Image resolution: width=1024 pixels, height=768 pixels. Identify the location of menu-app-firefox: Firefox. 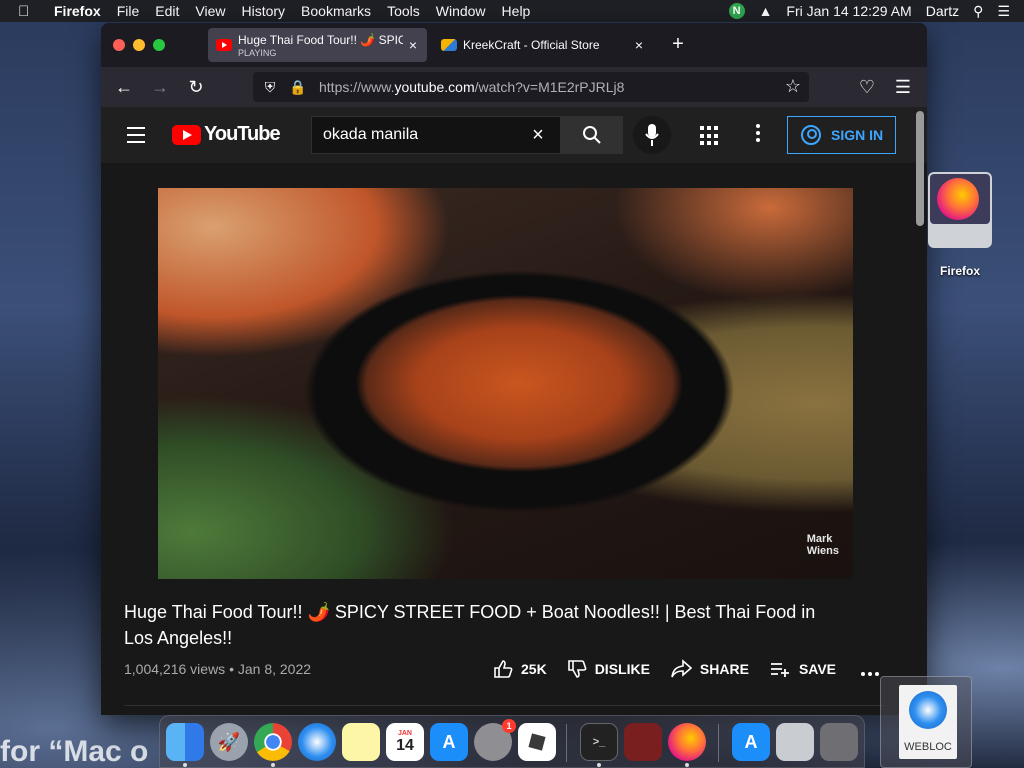
(77, 11).